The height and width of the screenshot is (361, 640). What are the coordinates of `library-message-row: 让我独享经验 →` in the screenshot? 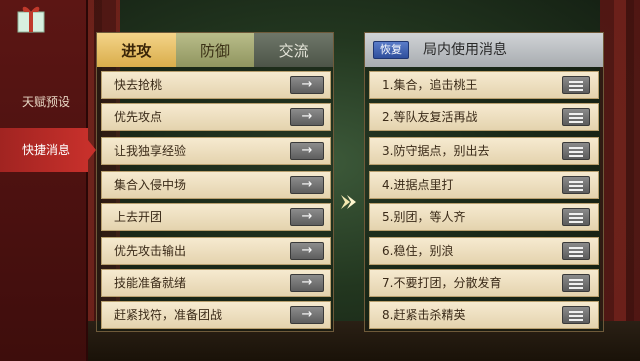 It's located at (216, 151).